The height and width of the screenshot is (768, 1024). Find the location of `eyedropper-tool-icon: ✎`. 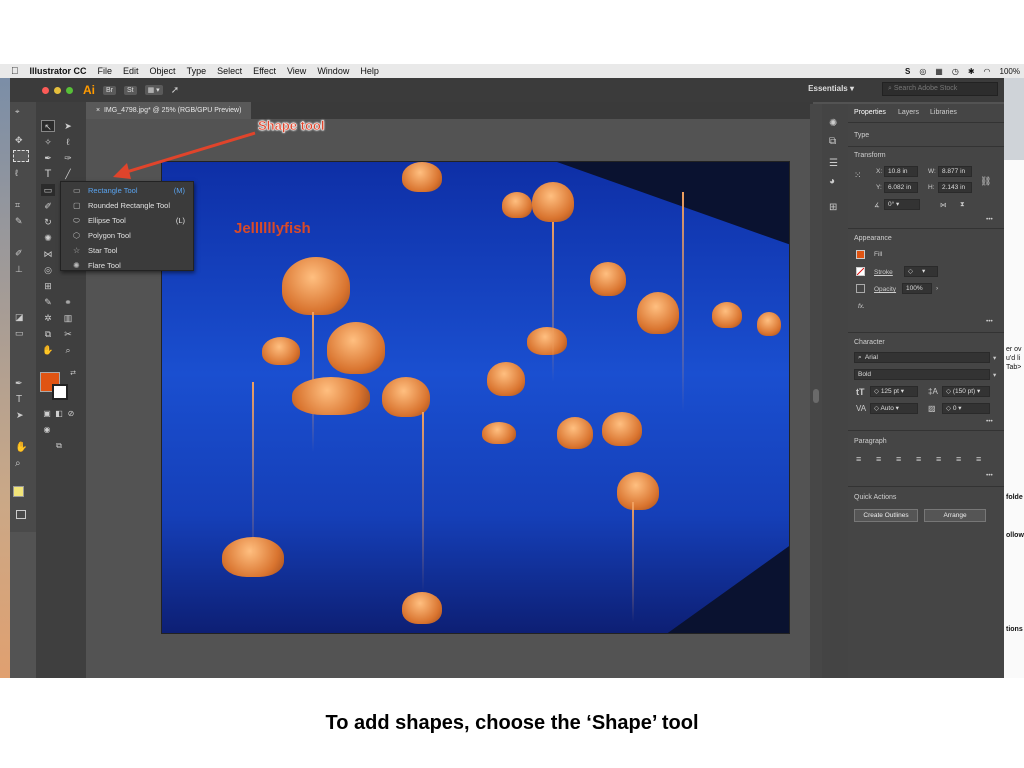

eyedropper-tool-icon: ✎ is located at coordinates (48, 302).